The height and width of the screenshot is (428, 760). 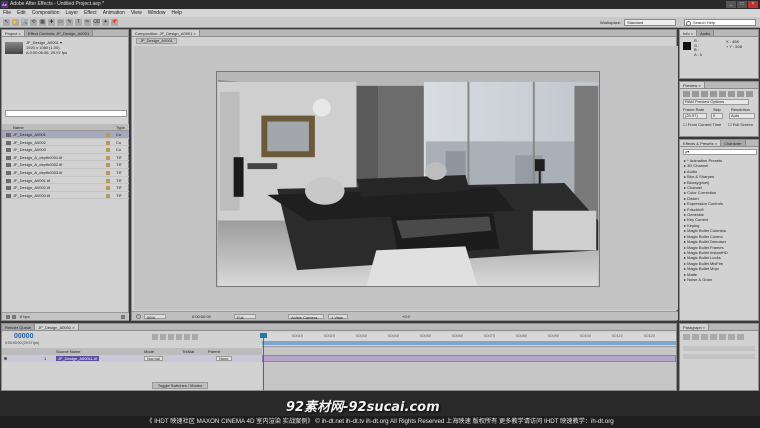 I want to click on layer-mode-select: Normal, so click(x=153, y=358).